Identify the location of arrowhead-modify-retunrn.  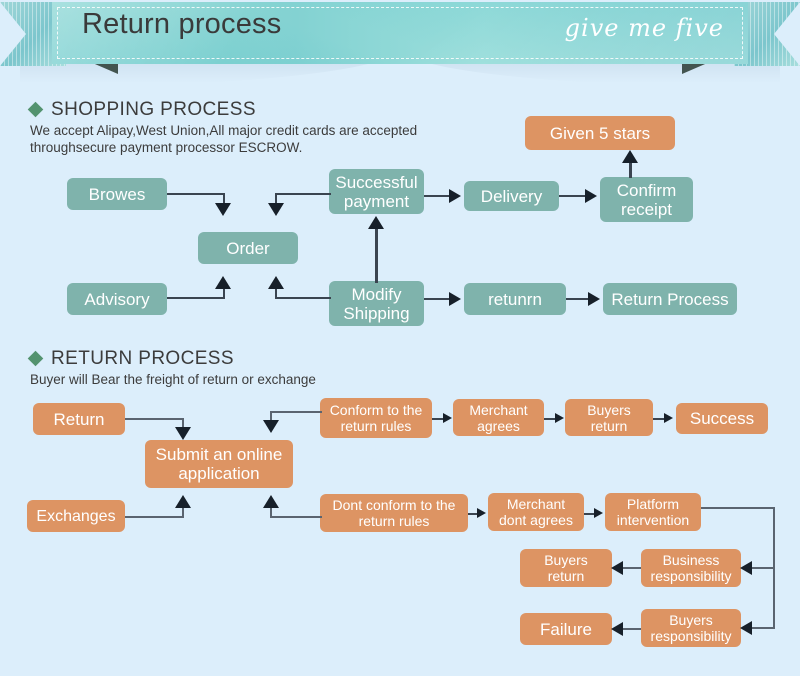
(455, 299).